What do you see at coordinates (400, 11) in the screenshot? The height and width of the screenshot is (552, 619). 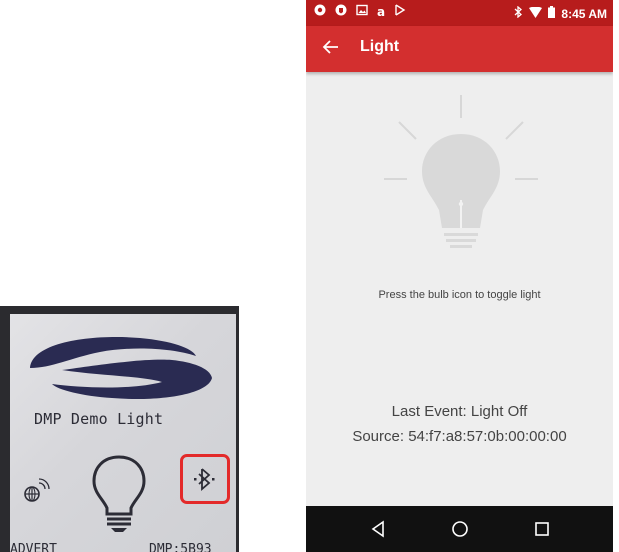 I see `play-icon` at bounding box center [400, 11].